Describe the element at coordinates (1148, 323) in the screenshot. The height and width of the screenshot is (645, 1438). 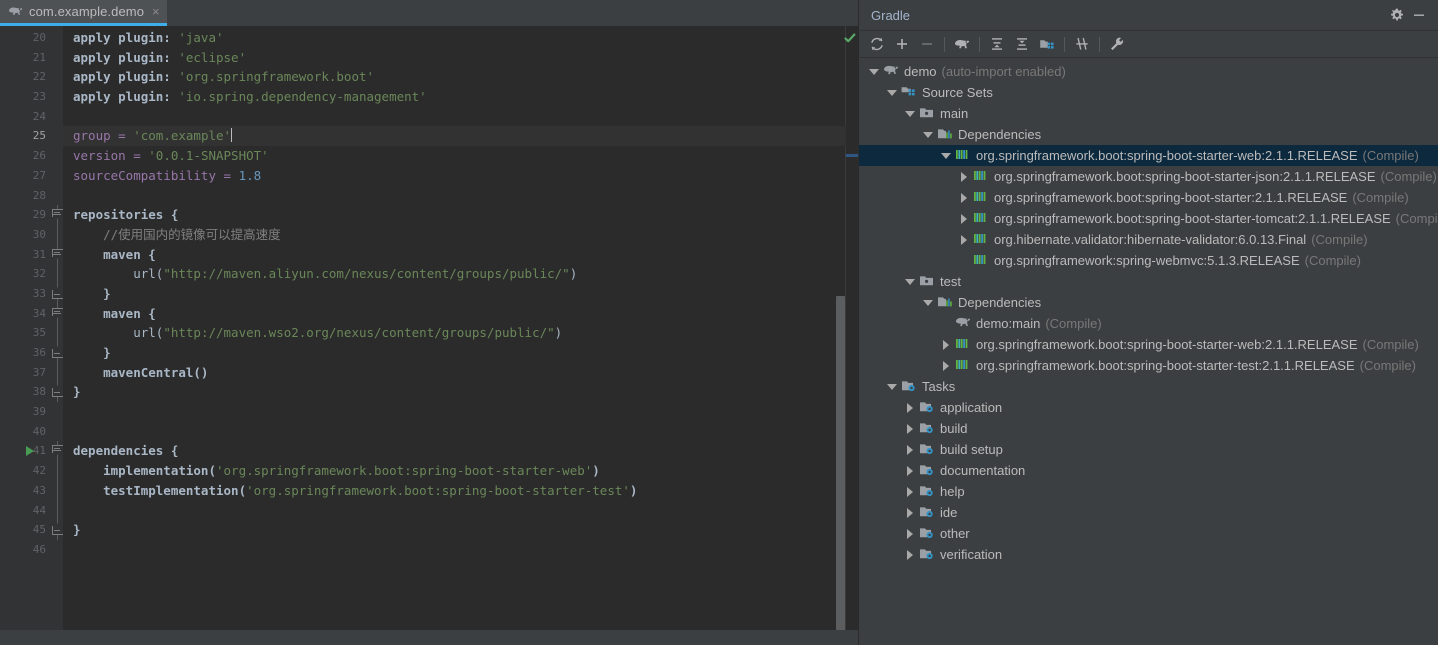
I see `tree-row-demo-main: demo:main (Compile)` at that location.